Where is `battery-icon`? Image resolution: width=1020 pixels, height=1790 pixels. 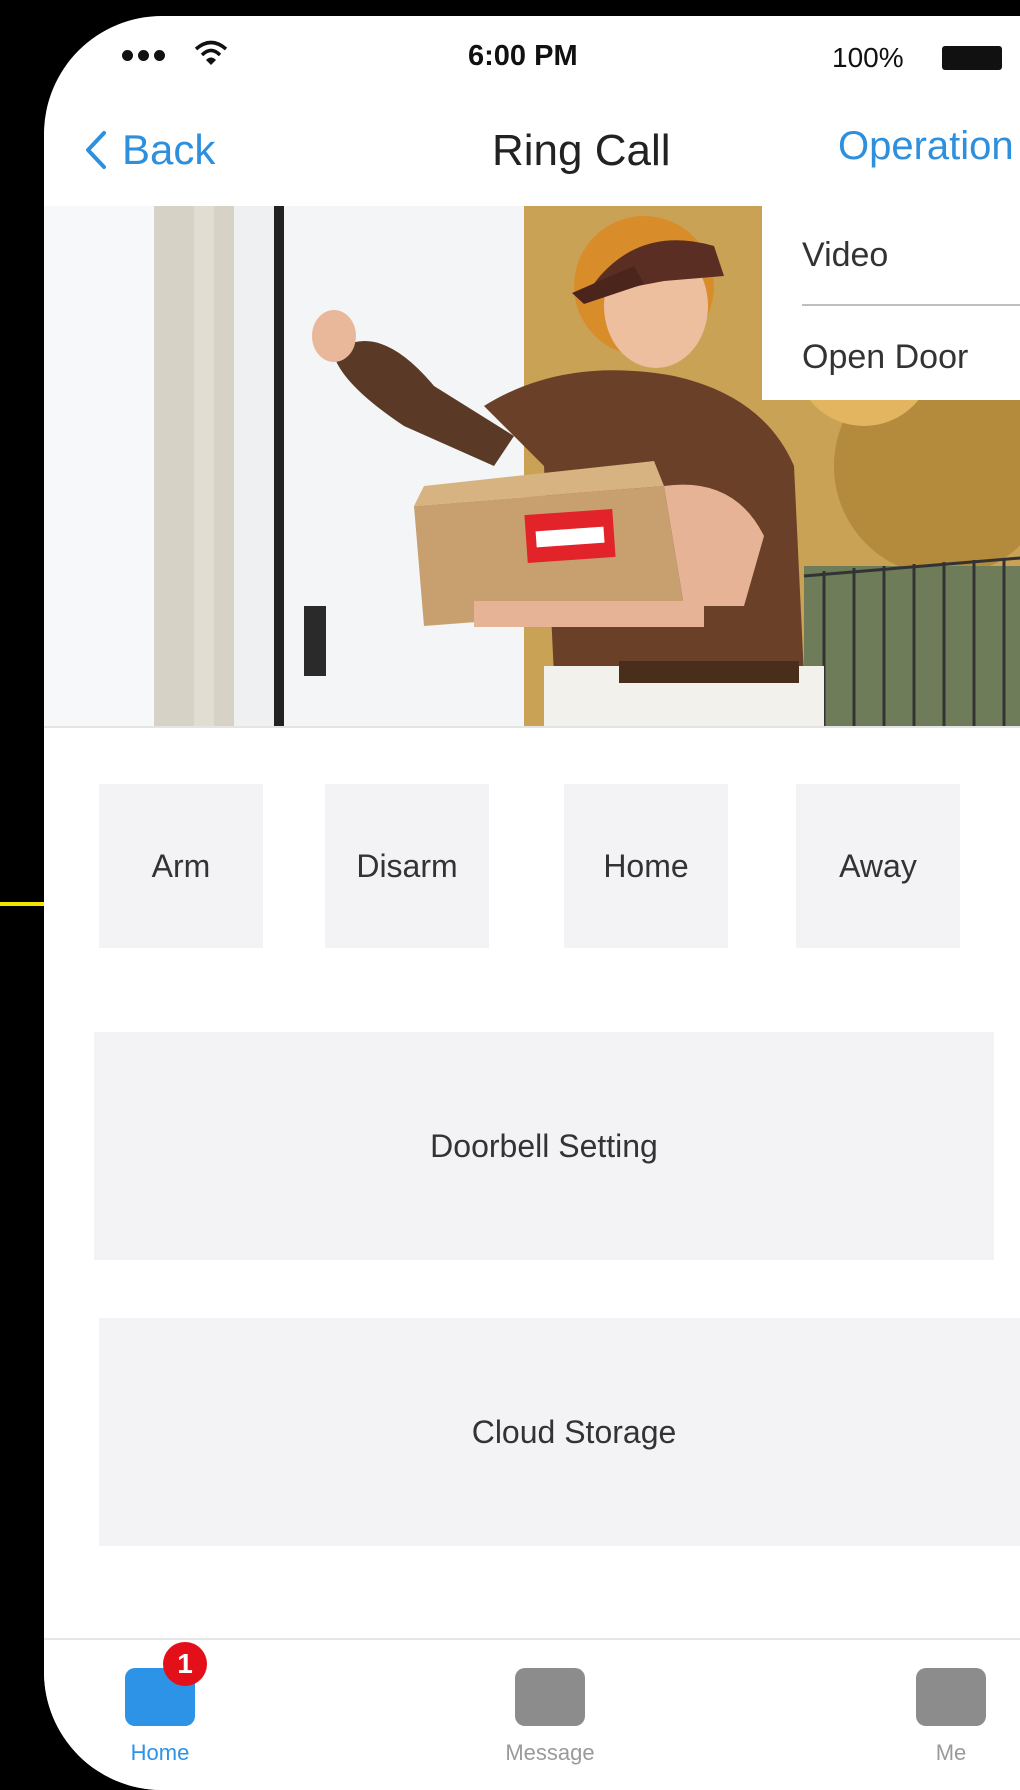
battery-icon is located at coordinates (972, 58).